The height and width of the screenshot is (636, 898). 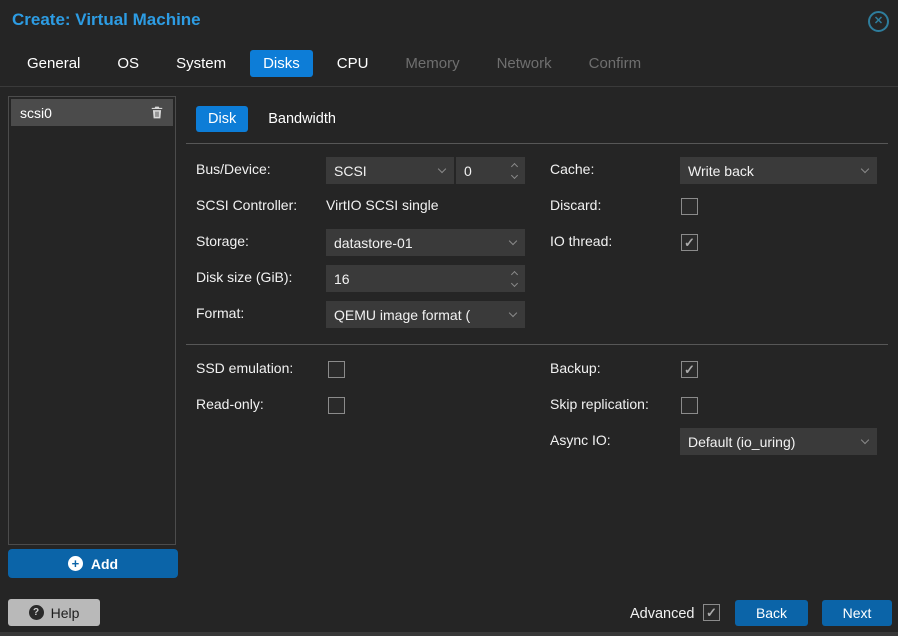 I want to click on storage-label: Storage:, so click(x=222, y=241).